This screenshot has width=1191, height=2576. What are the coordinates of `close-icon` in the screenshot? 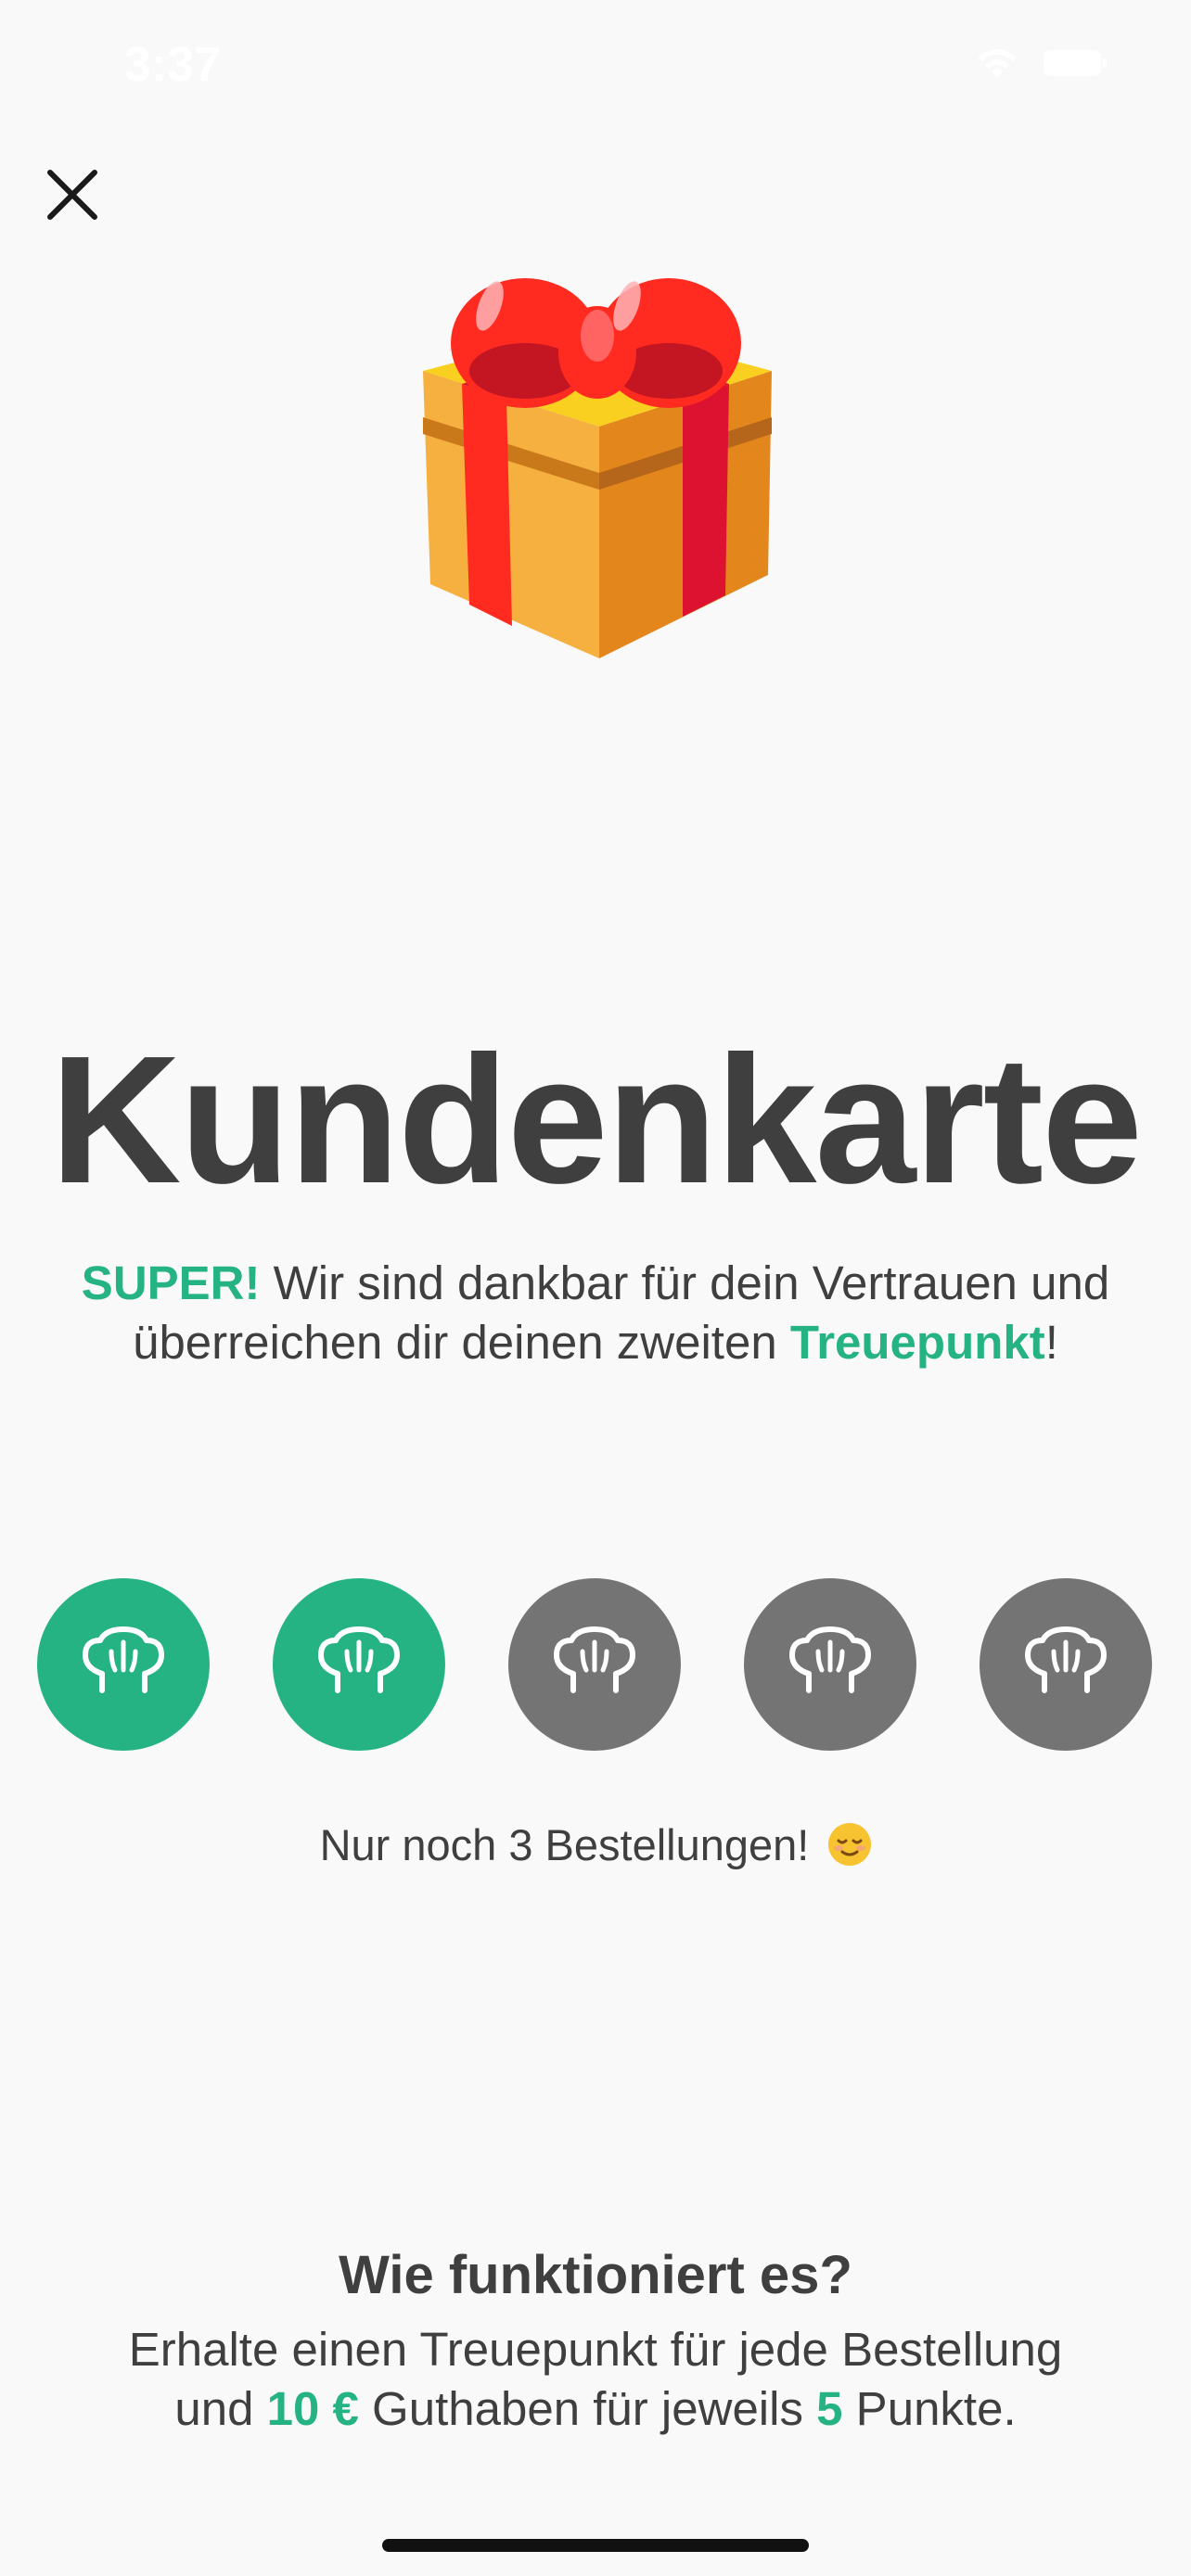 It's located at (72, 195).